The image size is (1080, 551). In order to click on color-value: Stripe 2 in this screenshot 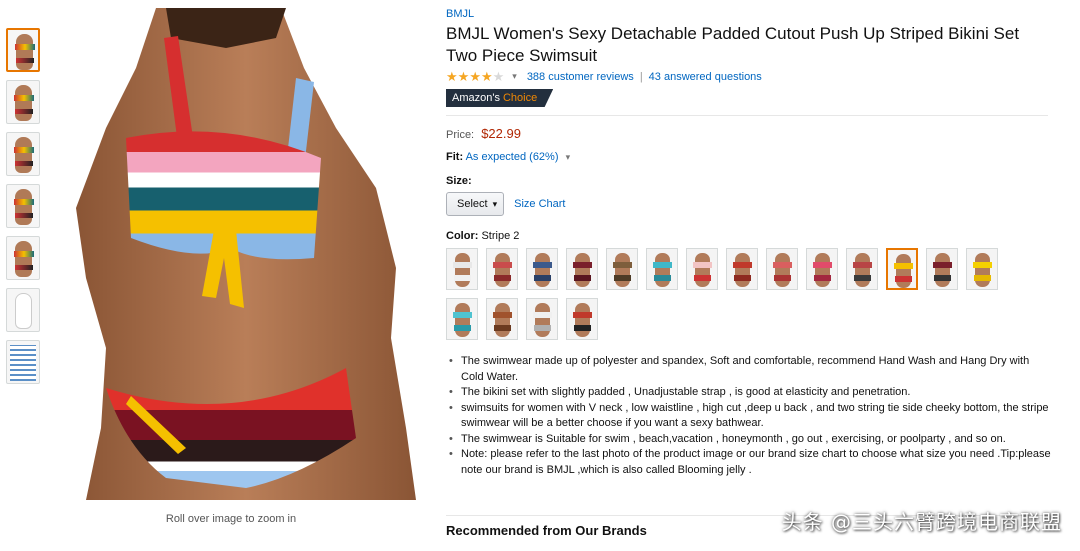, I will do `click(500, 236)`.